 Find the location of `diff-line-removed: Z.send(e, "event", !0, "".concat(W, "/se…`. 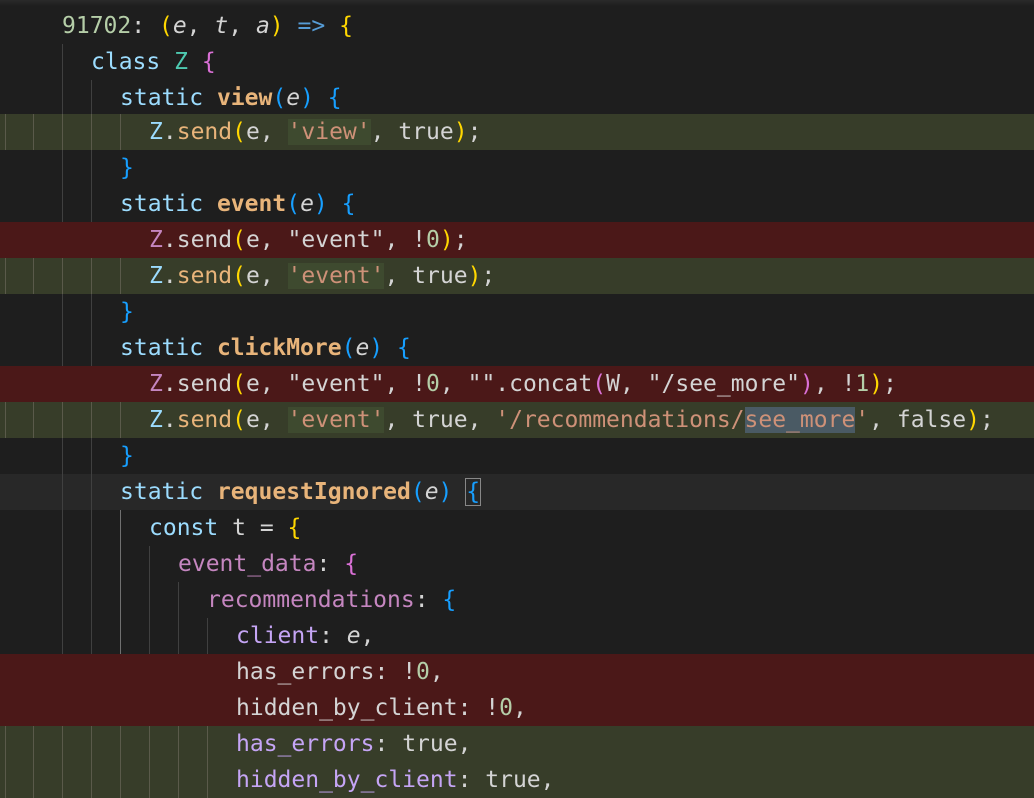

diff-line-removed: Z.send(e, "event", !0, "".concat(W, "/se… is located at coordinates (517, 384).